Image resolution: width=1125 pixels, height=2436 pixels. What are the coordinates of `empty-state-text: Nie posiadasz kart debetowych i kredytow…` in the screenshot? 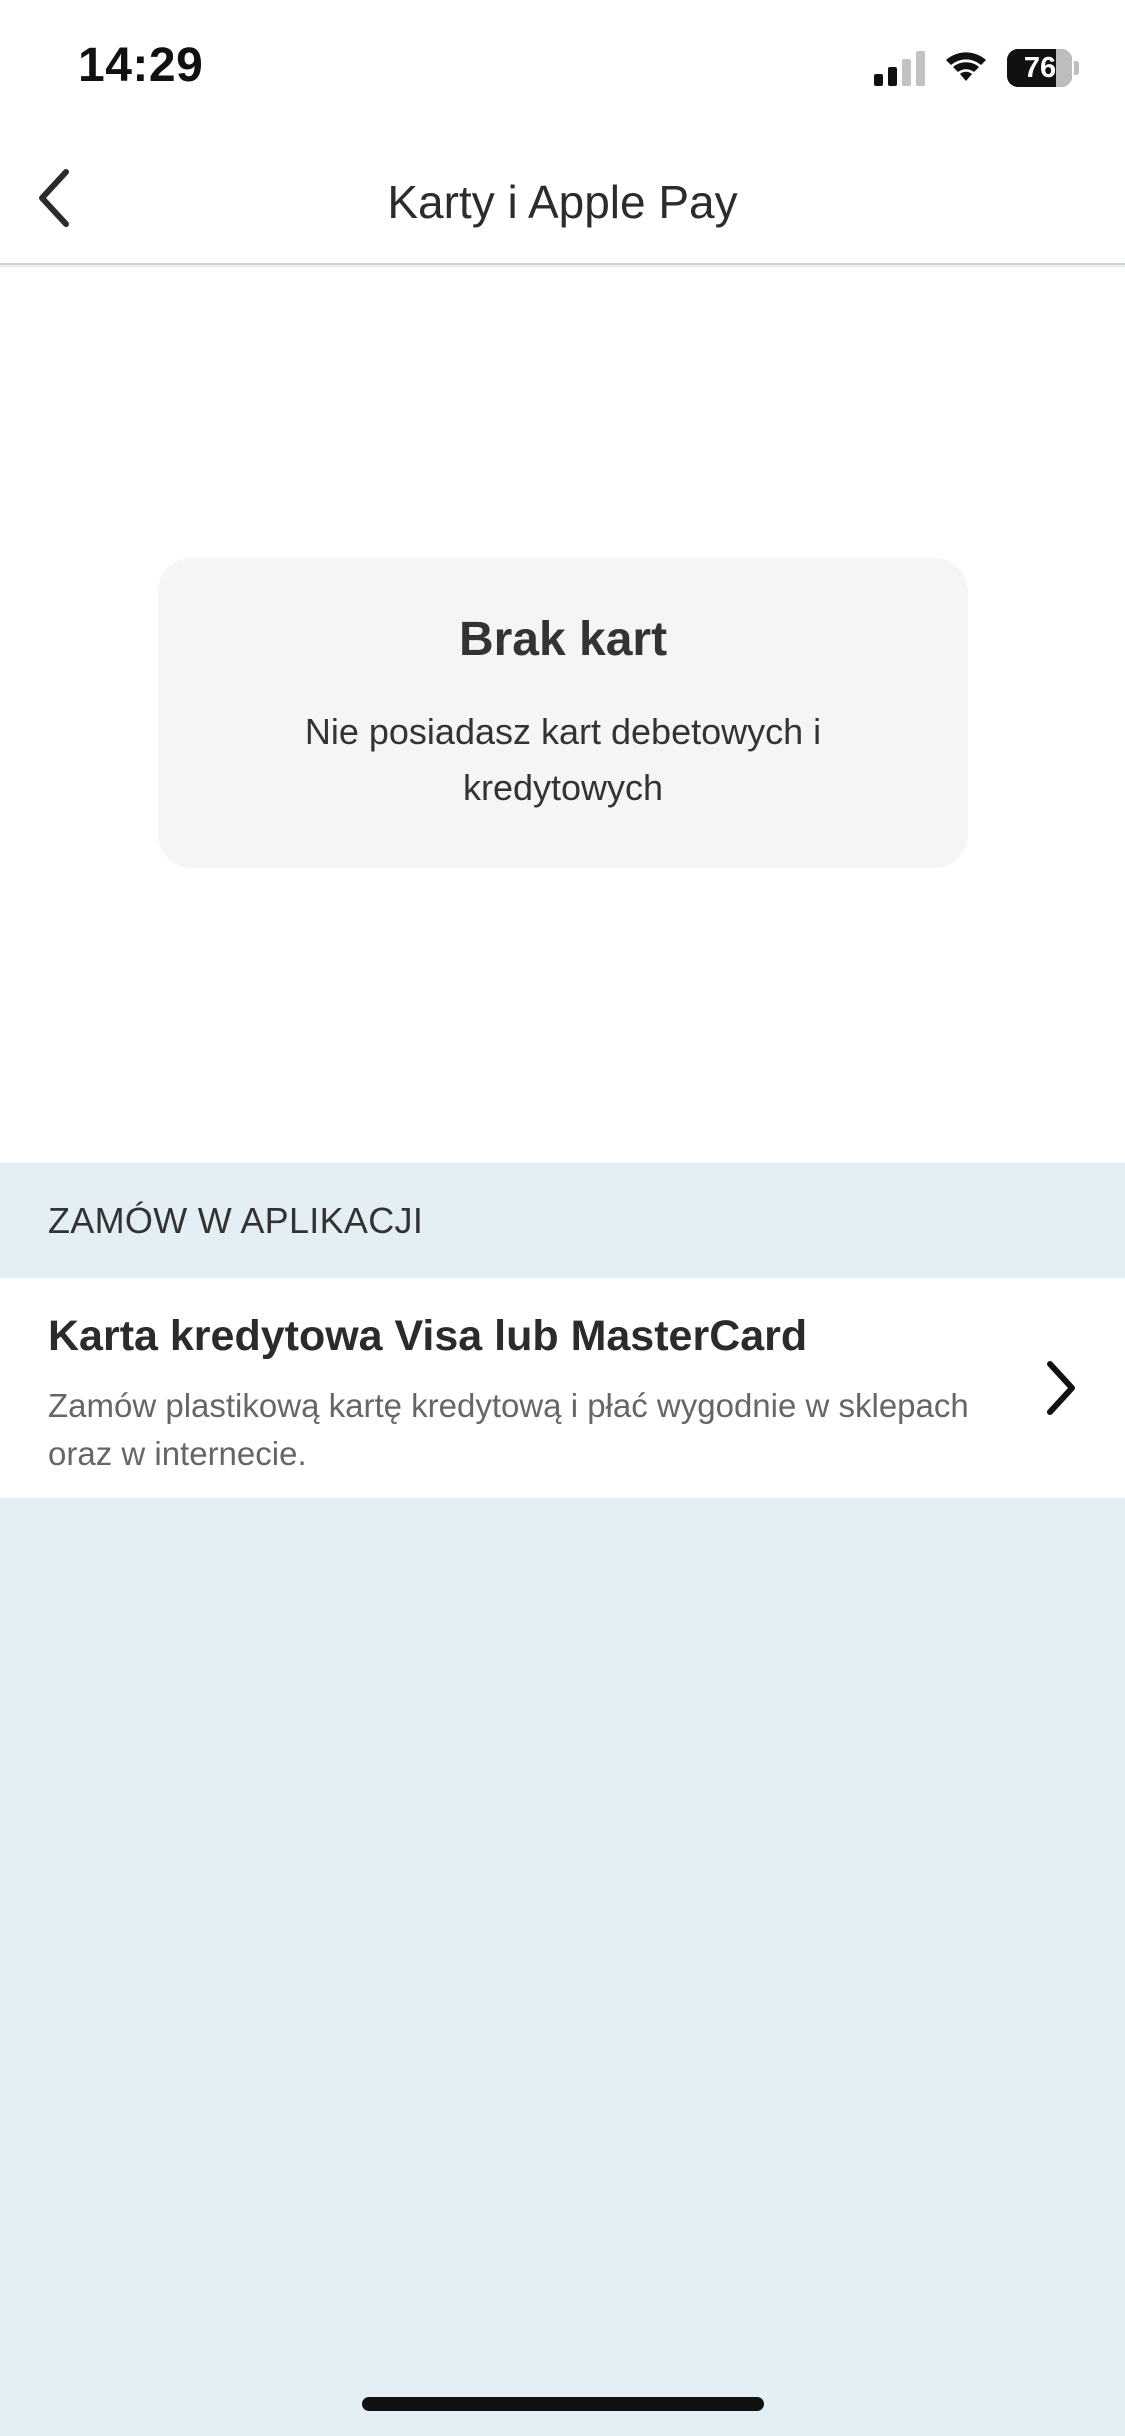 It's located at (563, 759).